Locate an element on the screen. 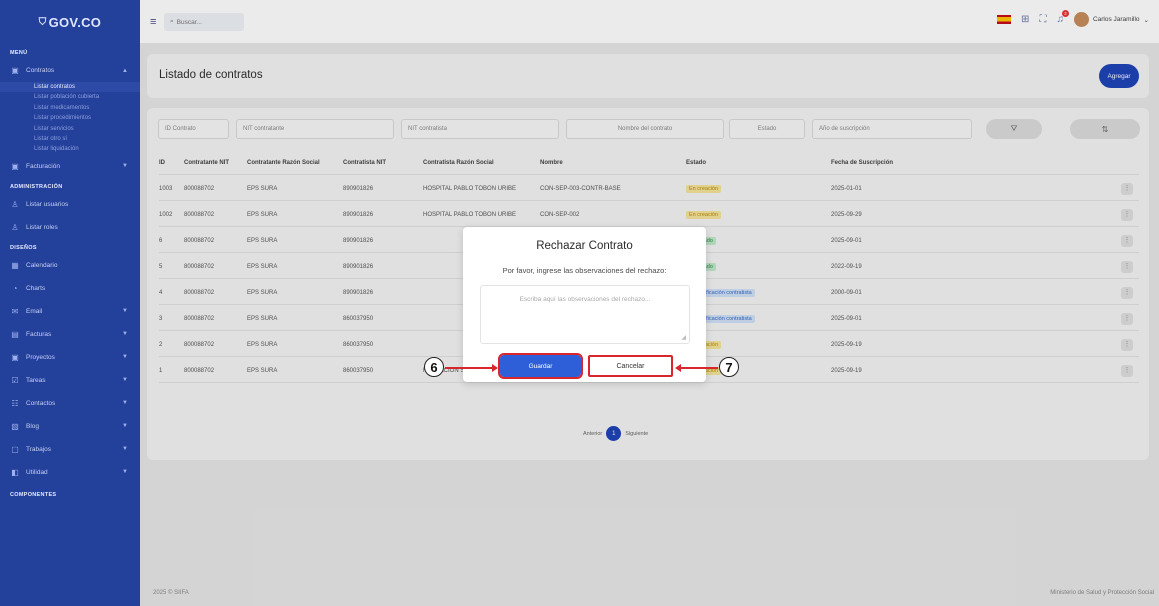  sidebar-subitem: Listar procedimientos is located at coordinates (70, 118).